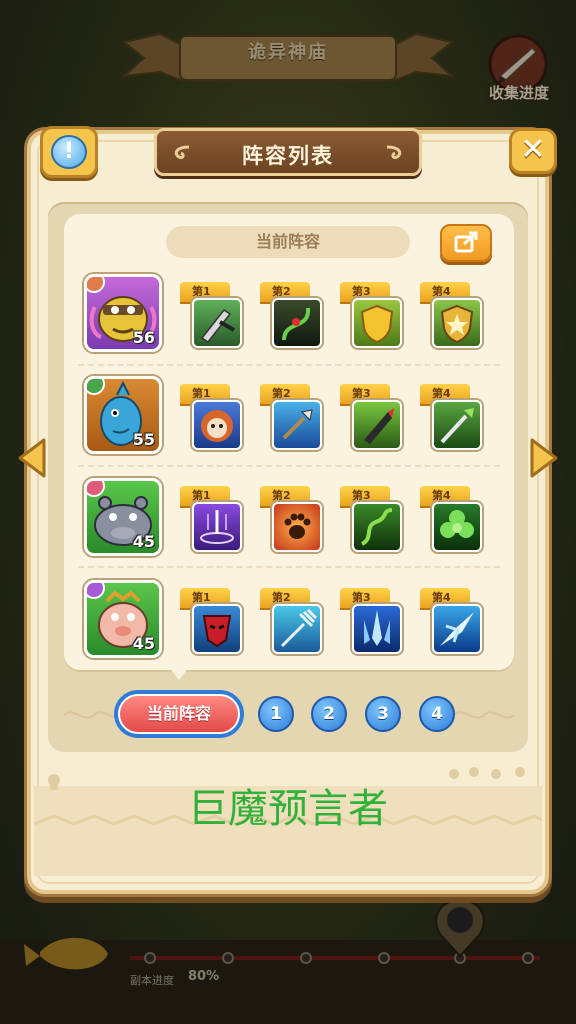 This screenshot has width=576, height=1024. I want to click on gold-shield-skill-icon, so click(377, 323).